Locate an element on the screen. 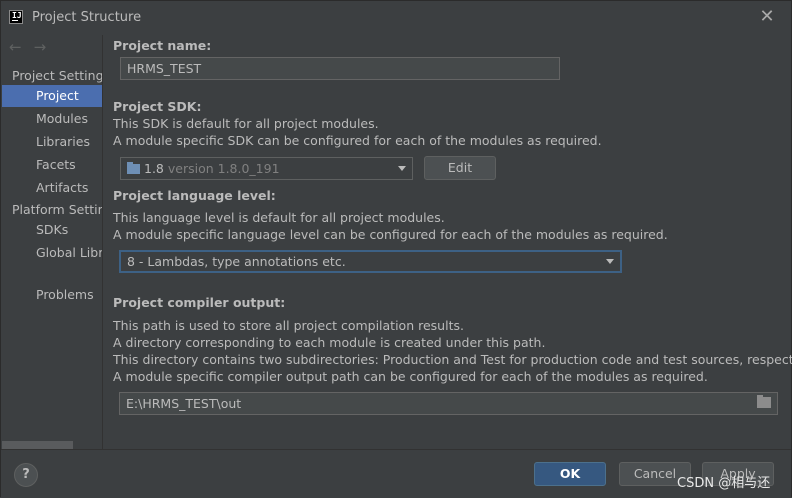 Image resolution: width=792 pixels, height=498 pixels. sidebar-item-global-libraries: Global Libraries is located at coordinates (52, 253).